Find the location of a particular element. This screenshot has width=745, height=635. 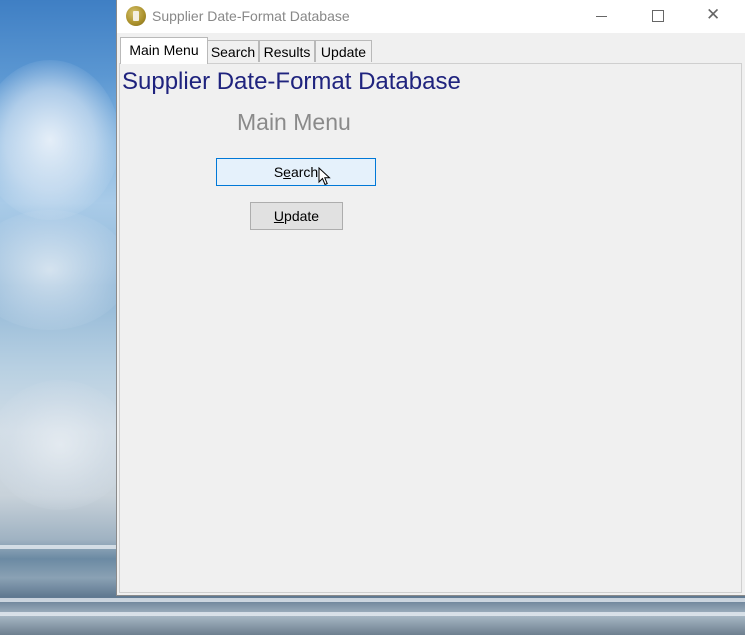

tab-update: Update is located at coordinates (343, 51).